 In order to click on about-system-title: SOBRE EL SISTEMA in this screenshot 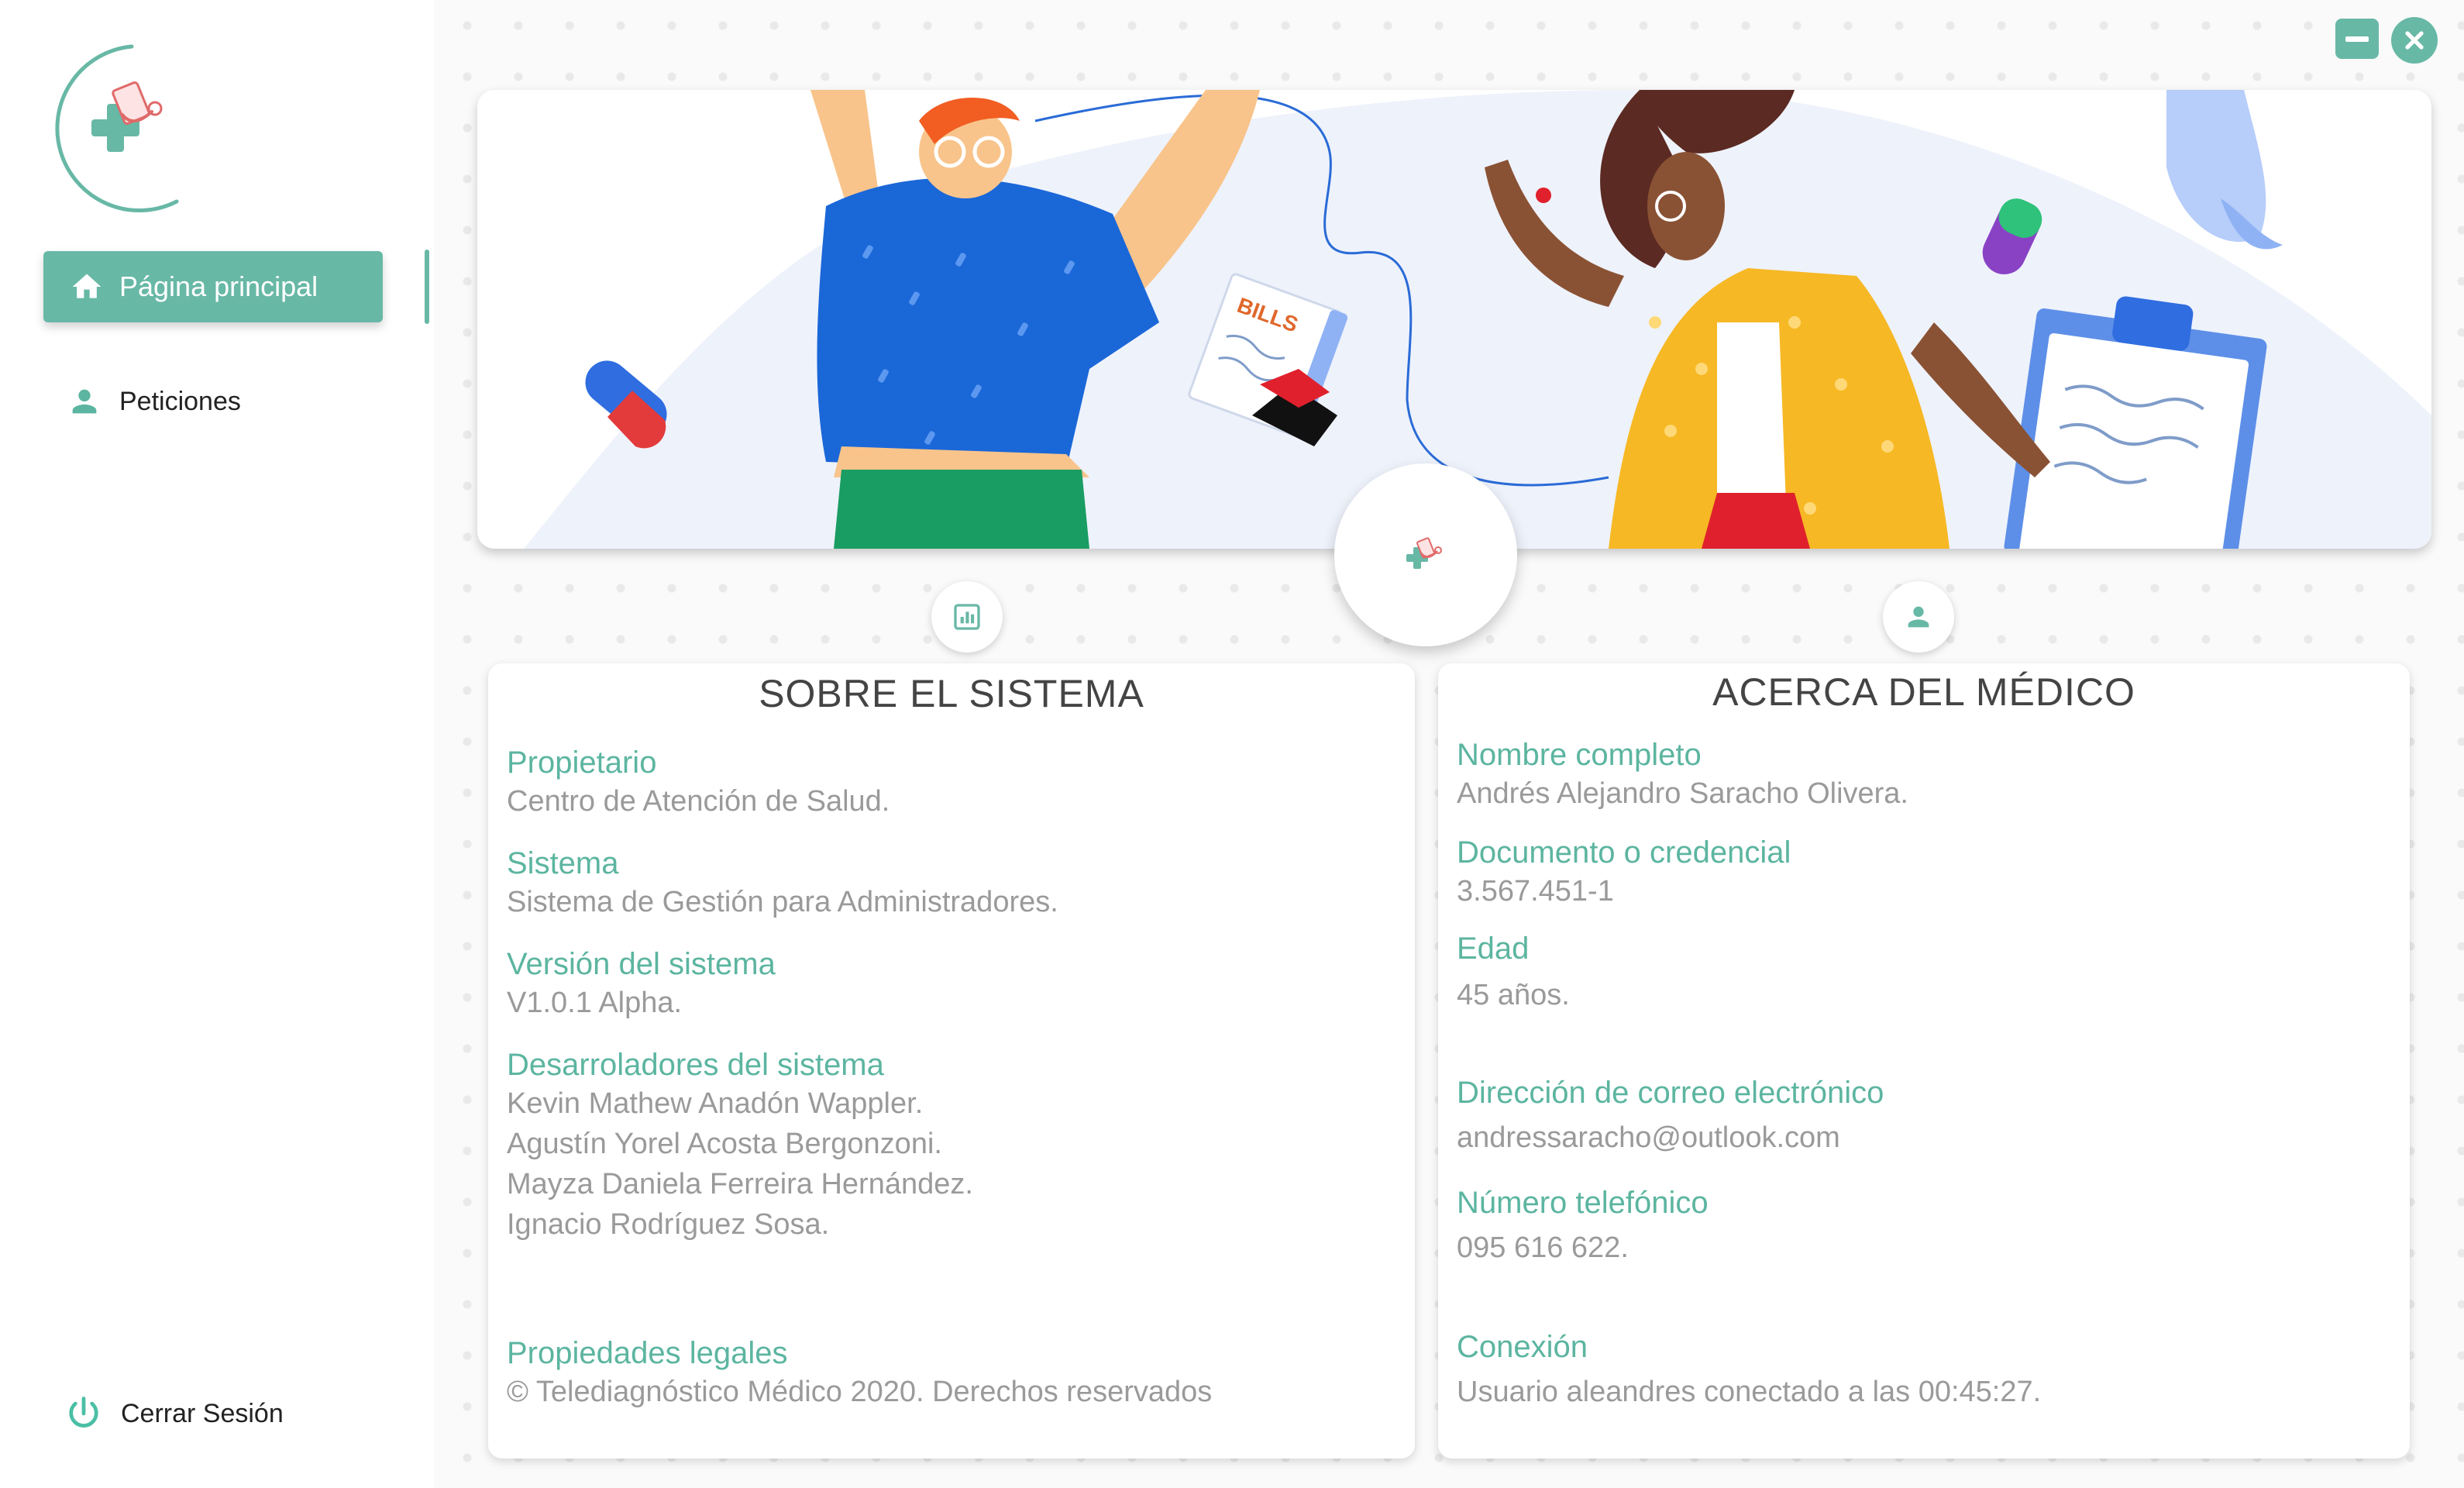, I will do `click(951, 693)`.